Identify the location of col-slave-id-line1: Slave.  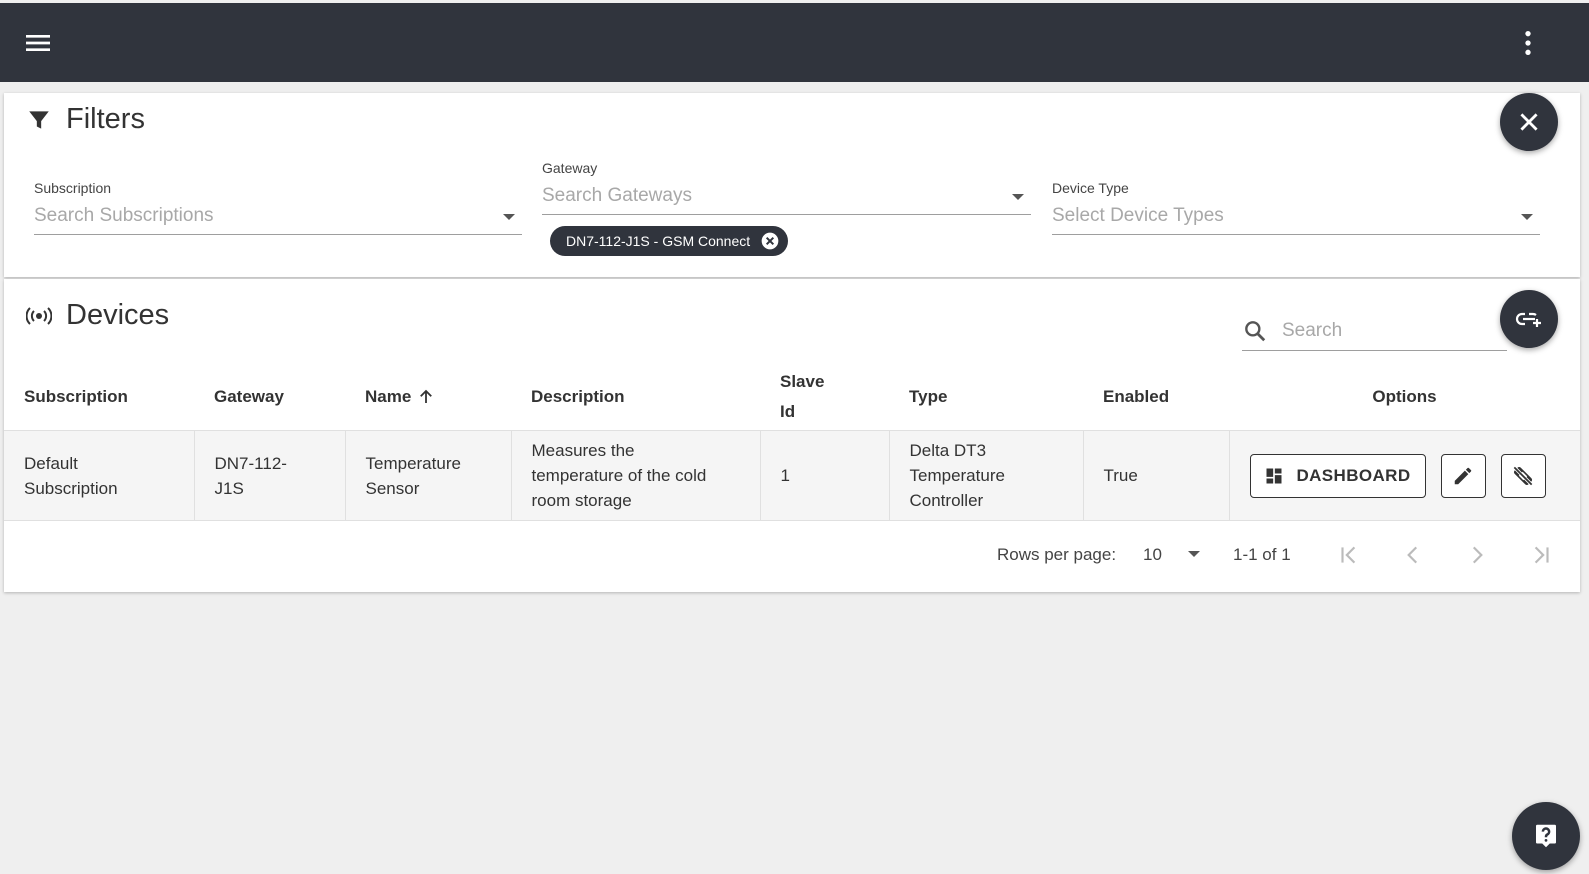
(802, 381).